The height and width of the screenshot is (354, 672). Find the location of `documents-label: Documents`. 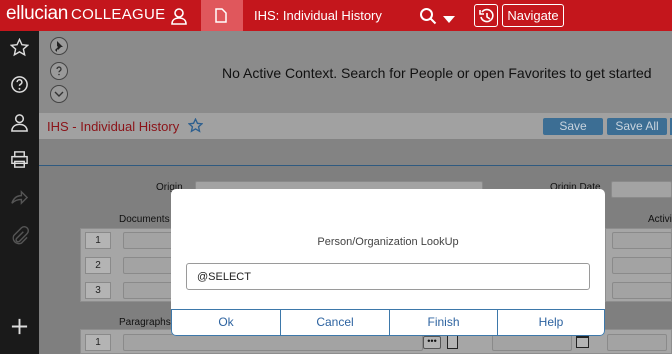

documents-label: Documents is located at coordinates (144, 219).